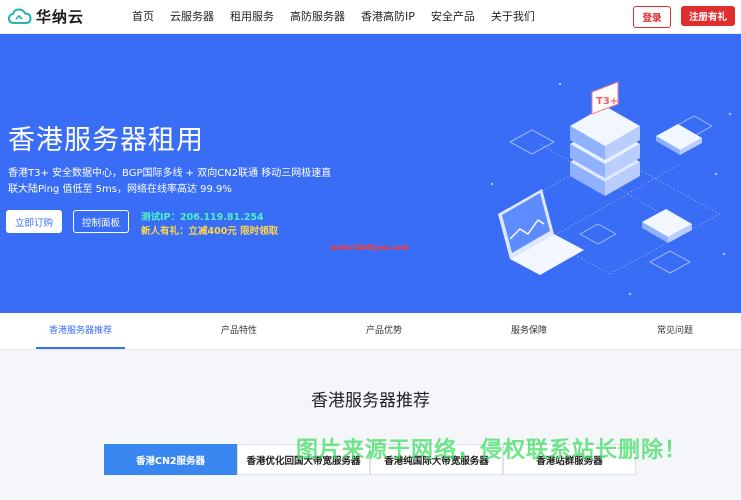 The width and height of the screenshot is (741, 500). Describe the element at coordinates (192, 16) in the screenshot. I see `nav-item-cloud-server: 云服务器` at that location.